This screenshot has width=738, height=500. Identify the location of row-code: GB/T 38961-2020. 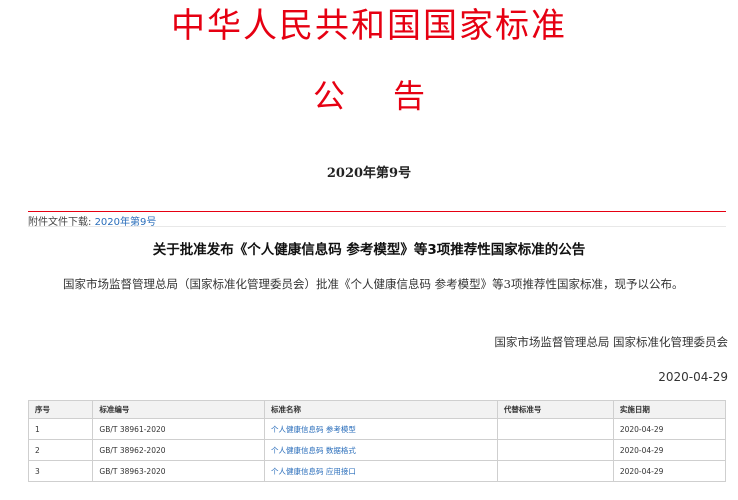
(178, 429).